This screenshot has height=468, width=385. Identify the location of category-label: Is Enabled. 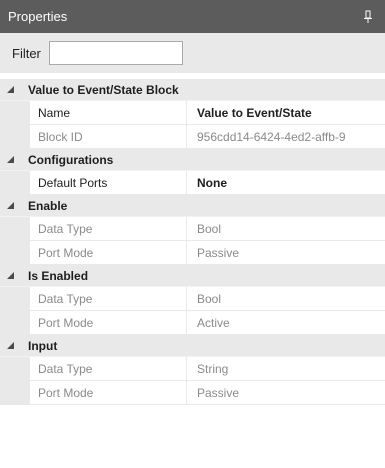
(58, 275).